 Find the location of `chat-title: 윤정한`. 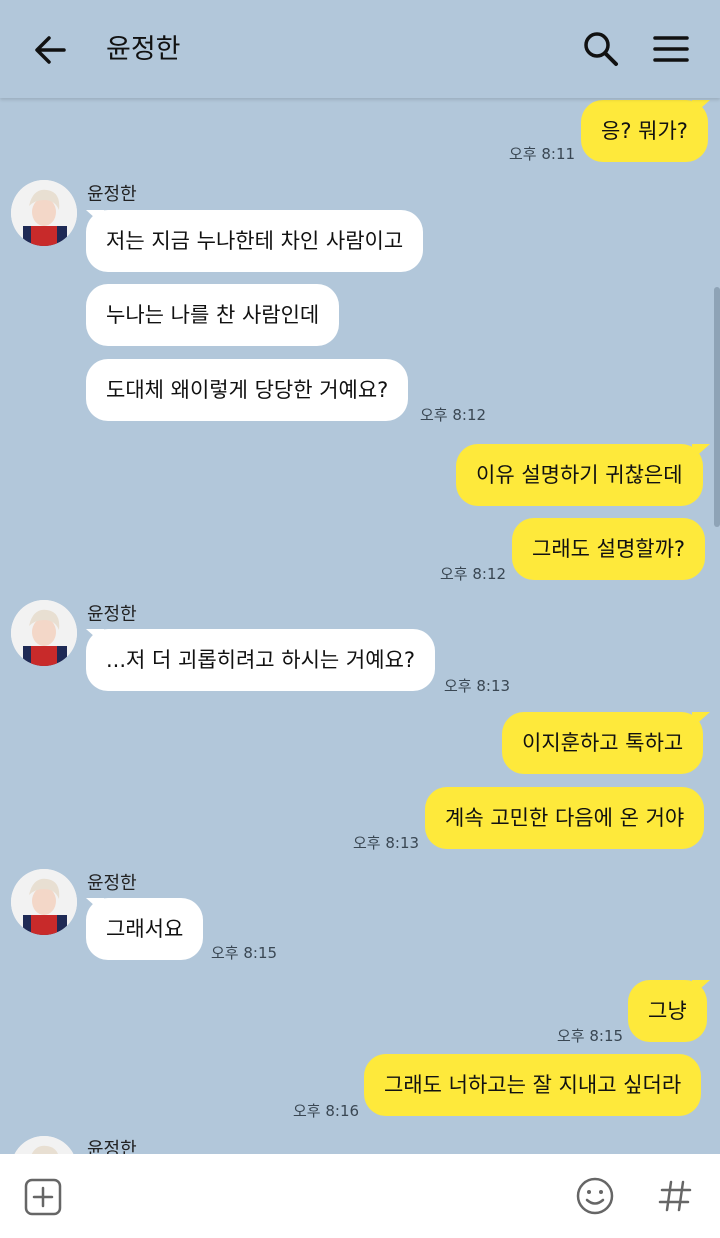

chat-title: 윤정한 is located at coordinates (143, 49).